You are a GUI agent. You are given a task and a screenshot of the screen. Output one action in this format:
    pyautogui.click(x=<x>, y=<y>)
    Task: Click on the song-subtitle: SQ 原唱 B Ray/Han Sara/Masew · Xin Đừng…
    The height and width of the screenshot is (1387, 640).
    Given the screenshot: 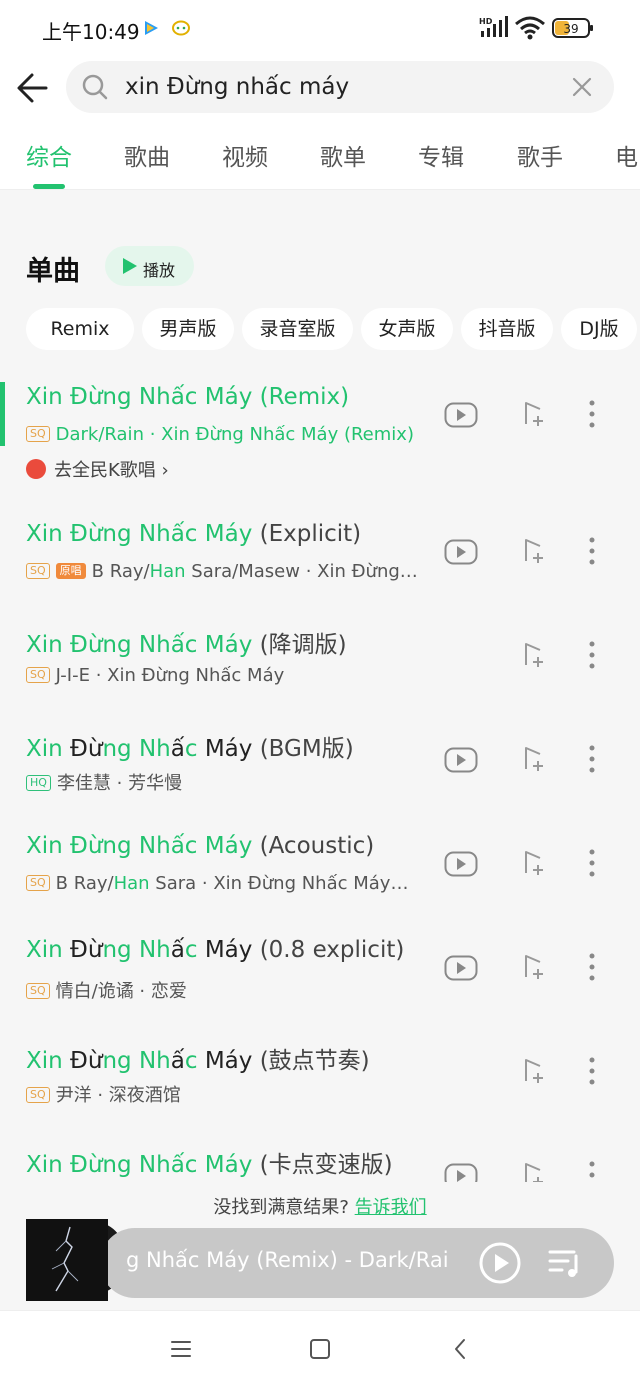 What is the action you would take?
    pyautogui.click(x=231, y=573)
    